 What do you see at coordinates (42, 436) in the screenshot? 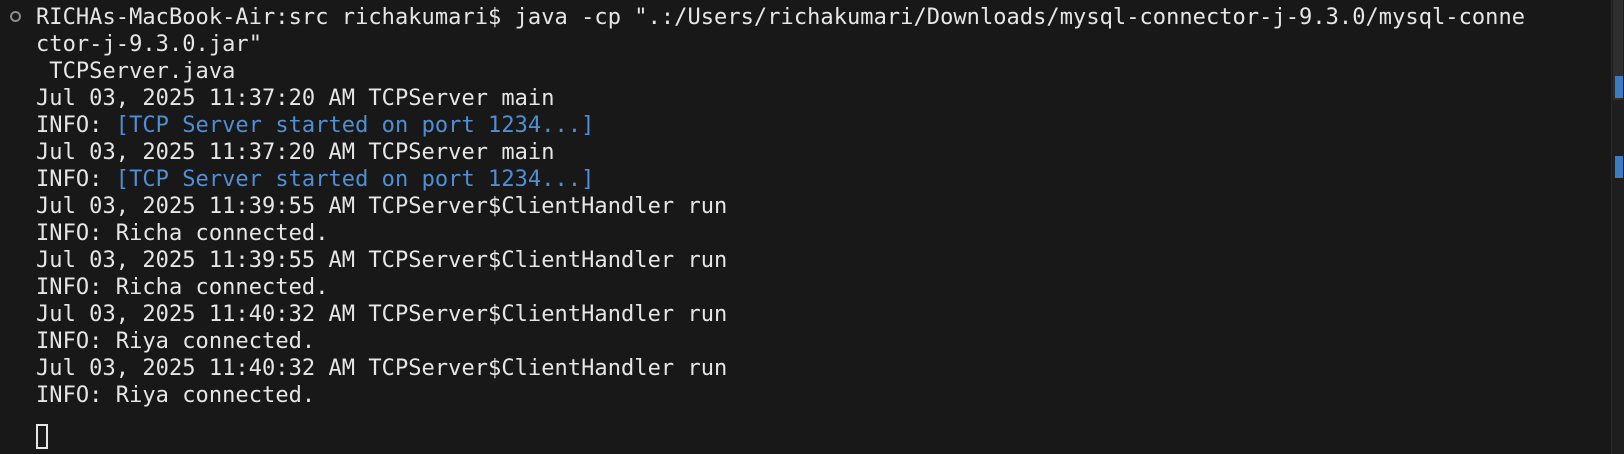
I see `terminal-cursor` at bounding box center [42, 436].